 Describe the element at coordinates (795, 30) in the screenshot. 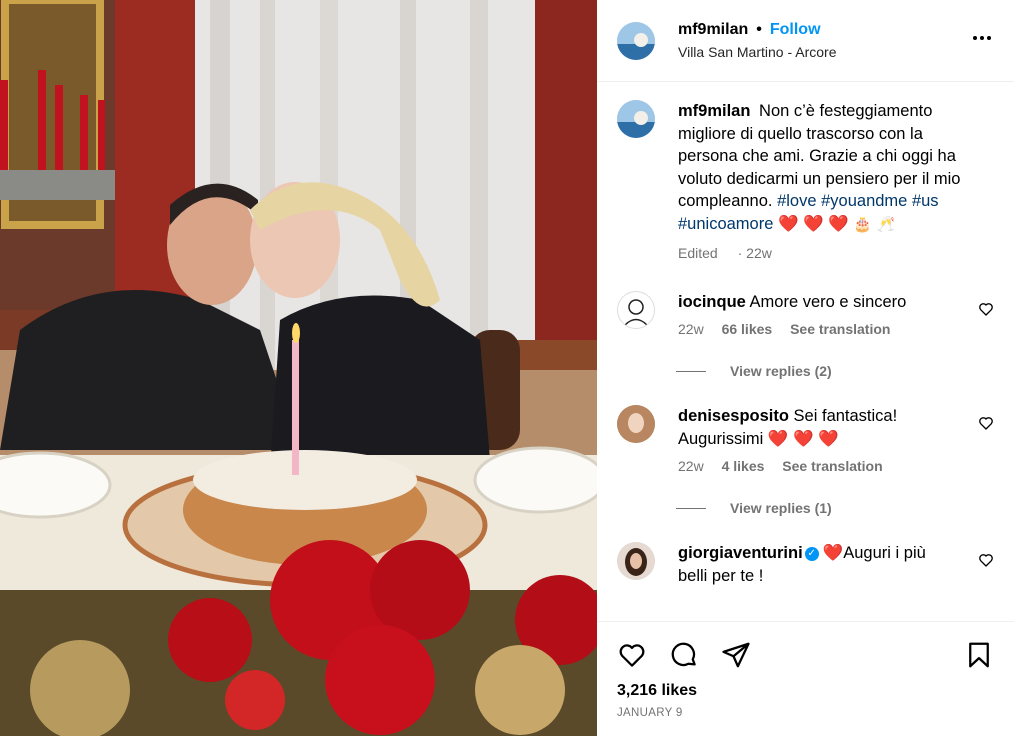

I see `follow-button: Follow` at that location.